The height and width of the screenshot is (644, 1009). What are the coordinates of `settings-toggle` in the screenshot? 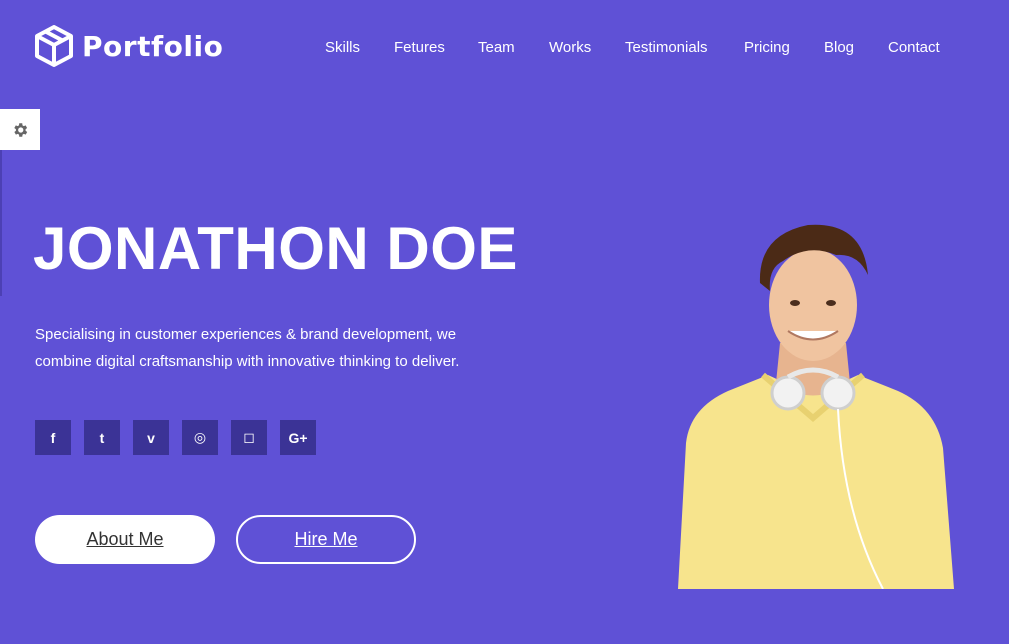 It's located at (20, 129).